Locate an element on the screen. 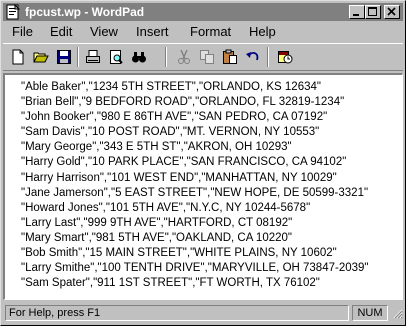 The image size is (406, 326). maximize-icon is located at coordinates (372, 11).